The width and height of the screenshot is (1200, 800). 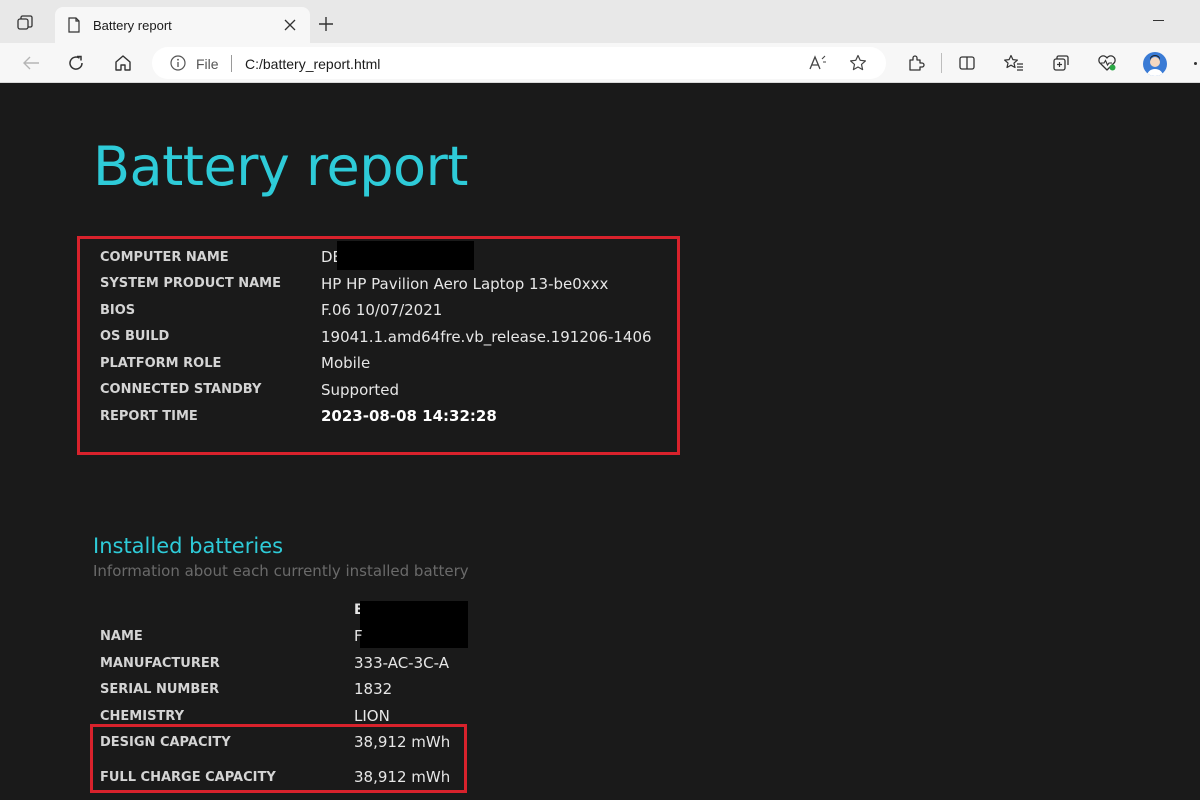 What do you see at coordinates (118, 310) in the screenshot?
I see `bios-label: BIOS` at bounding box center [118, 310].